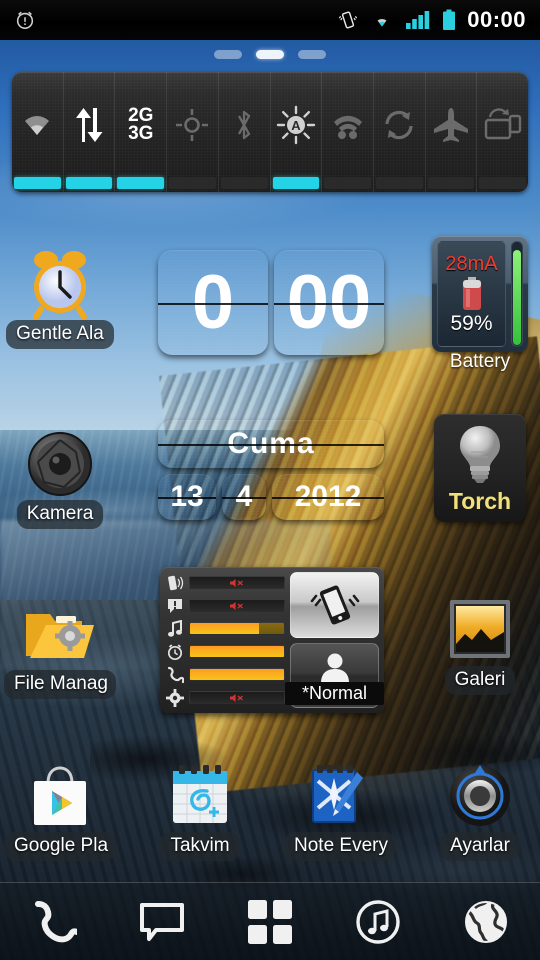 This screenshot has width=540, height=960. What do you see at coordinates (60, 796) in the screenshot?
I see `play-store-bag-icon` at bounding box center [60, 796].